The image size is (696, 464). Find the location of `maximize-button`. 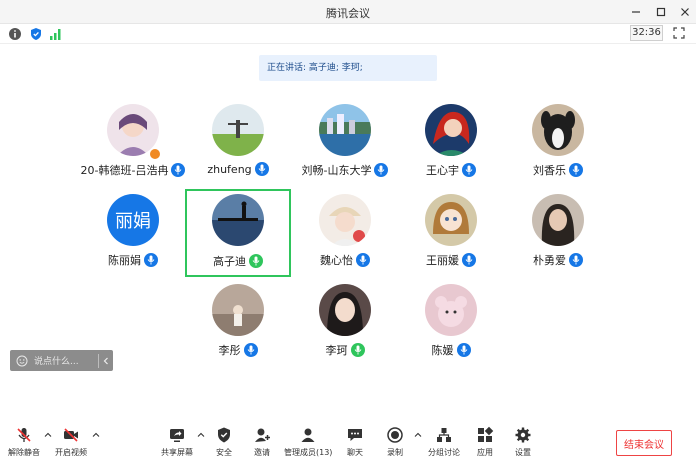

maximize-button is located at coordinates (661, 12).